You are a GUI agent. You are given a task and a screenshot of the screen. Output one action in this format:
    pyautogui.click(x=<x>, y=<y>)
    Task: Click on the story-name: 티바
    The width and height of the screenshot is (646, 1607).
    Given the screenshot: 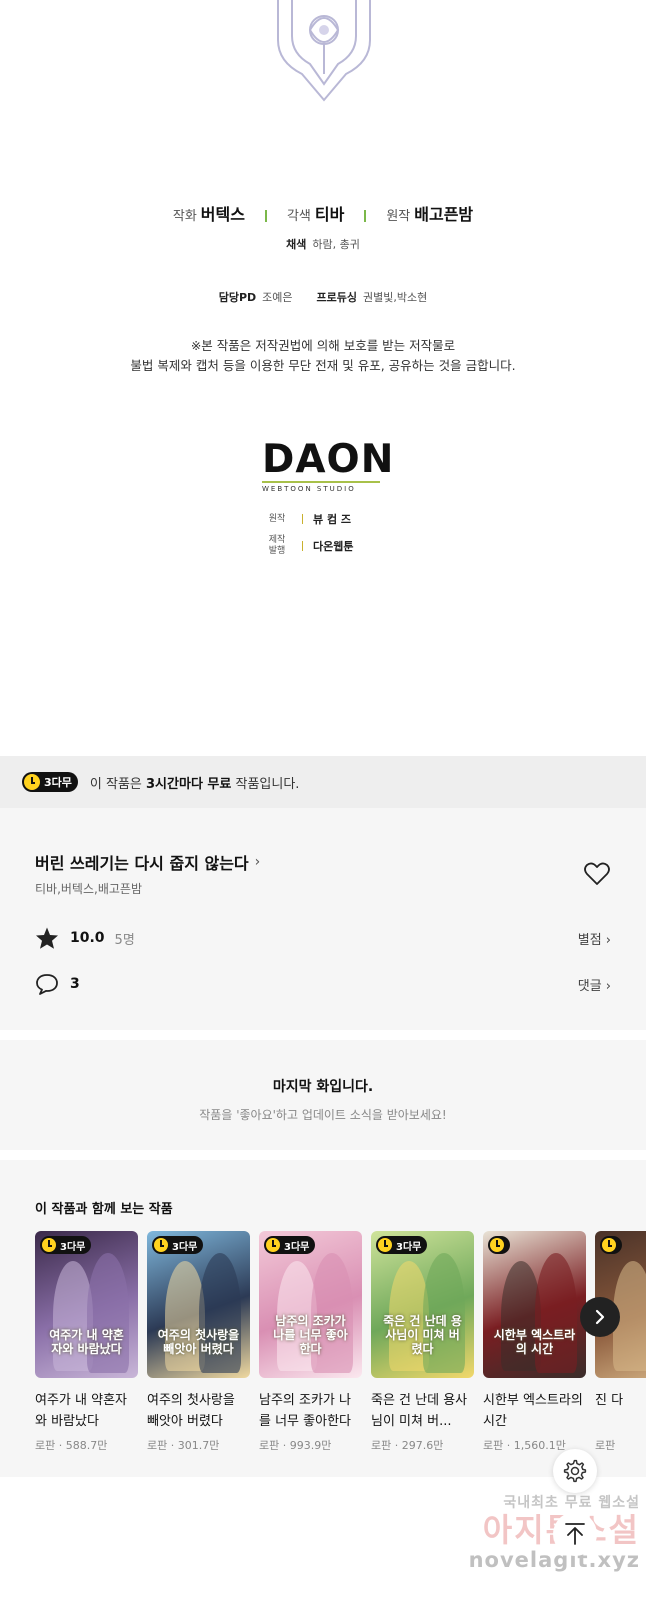 What is the action you would take?
    pyautogui.click(x=329, y=214)
    